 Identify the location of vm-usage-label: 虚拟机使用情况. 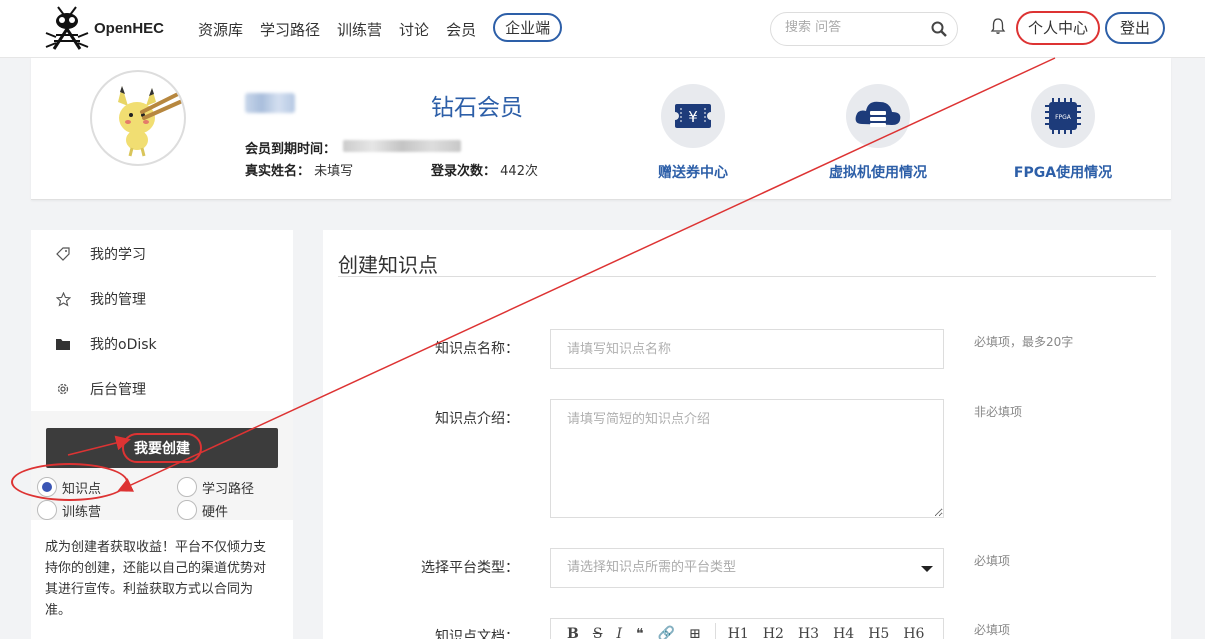
(878, 173).